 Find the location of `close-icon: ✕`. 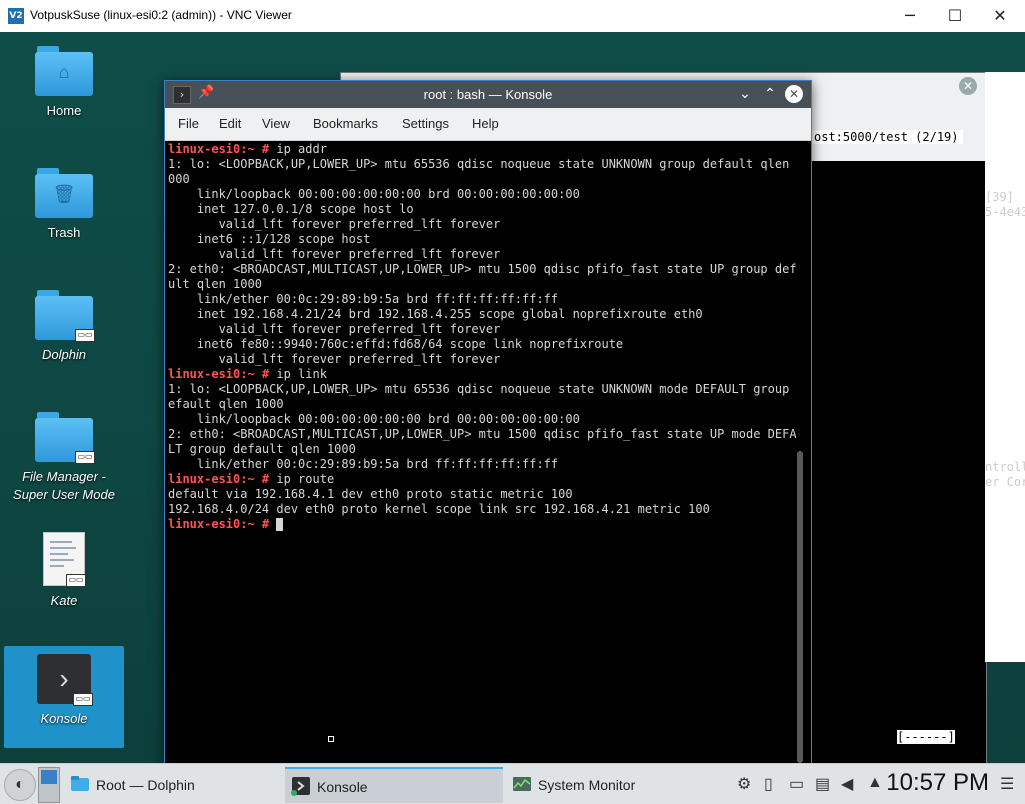

close-icon: ✕ is located at coordinates (794, 94).